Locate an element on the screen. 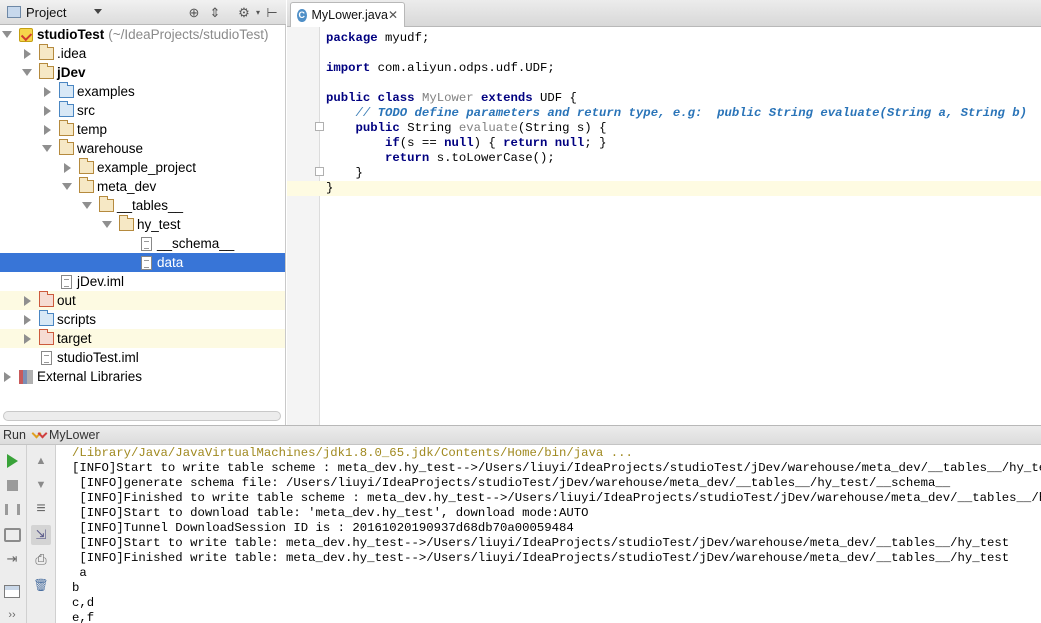  tree-item-data: data is located at coordinates (142, 262).